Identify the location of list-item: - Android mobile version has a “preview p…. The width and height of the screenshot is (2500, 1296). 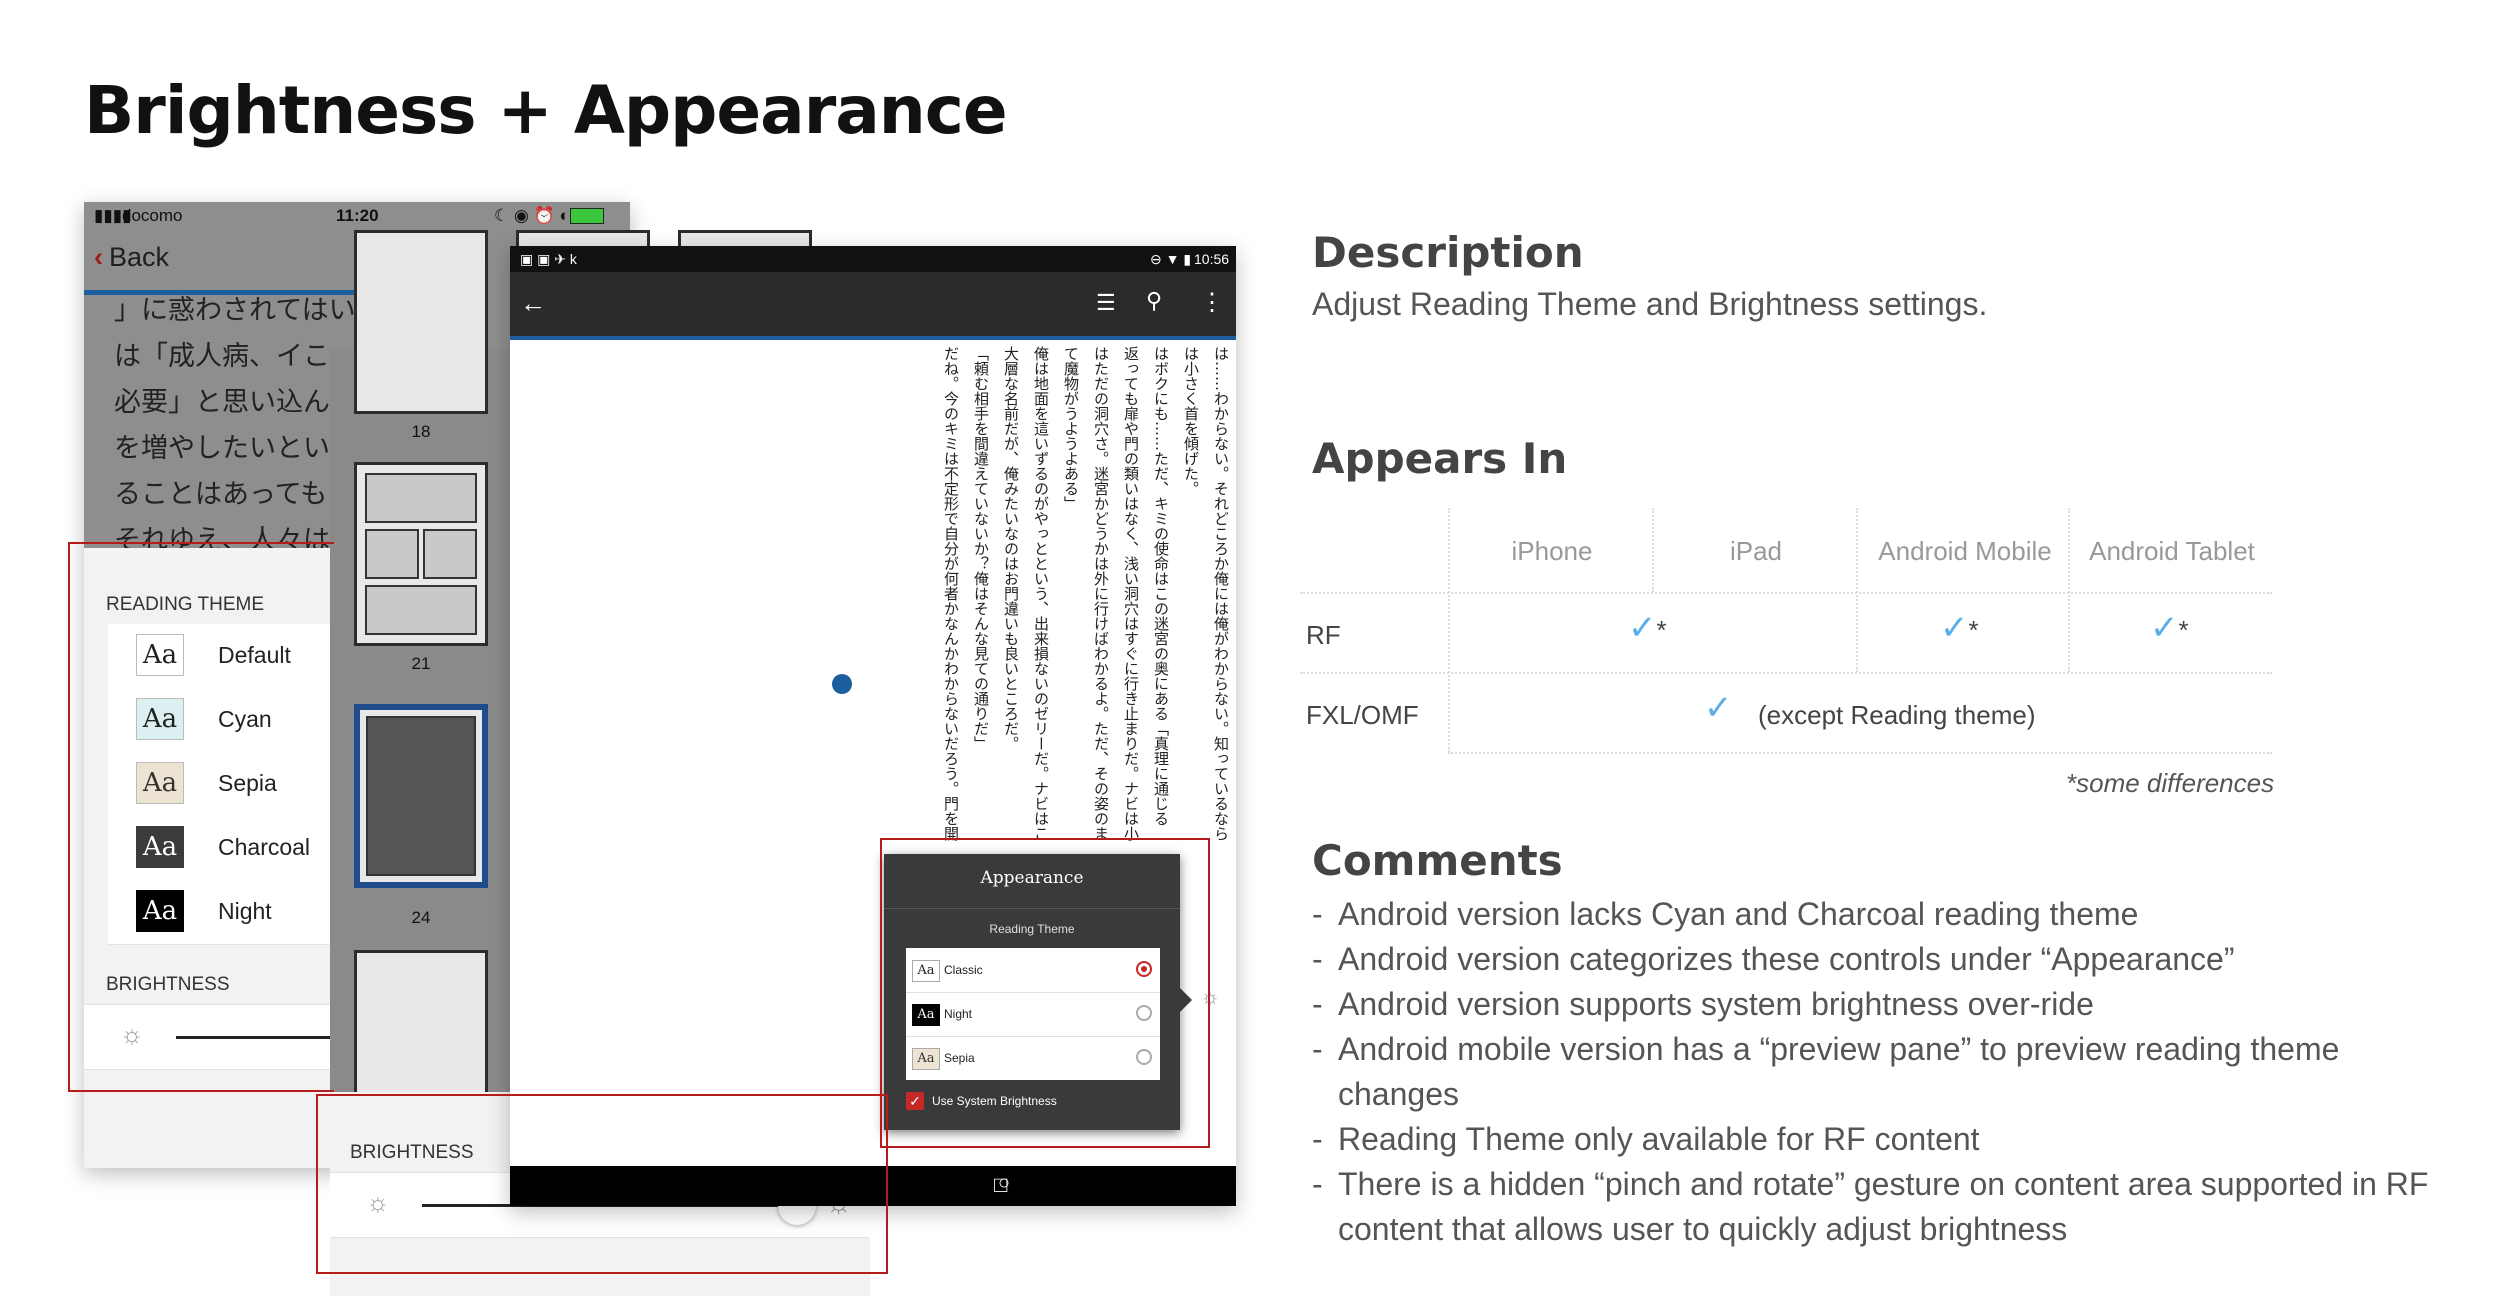
(1826, 1071).